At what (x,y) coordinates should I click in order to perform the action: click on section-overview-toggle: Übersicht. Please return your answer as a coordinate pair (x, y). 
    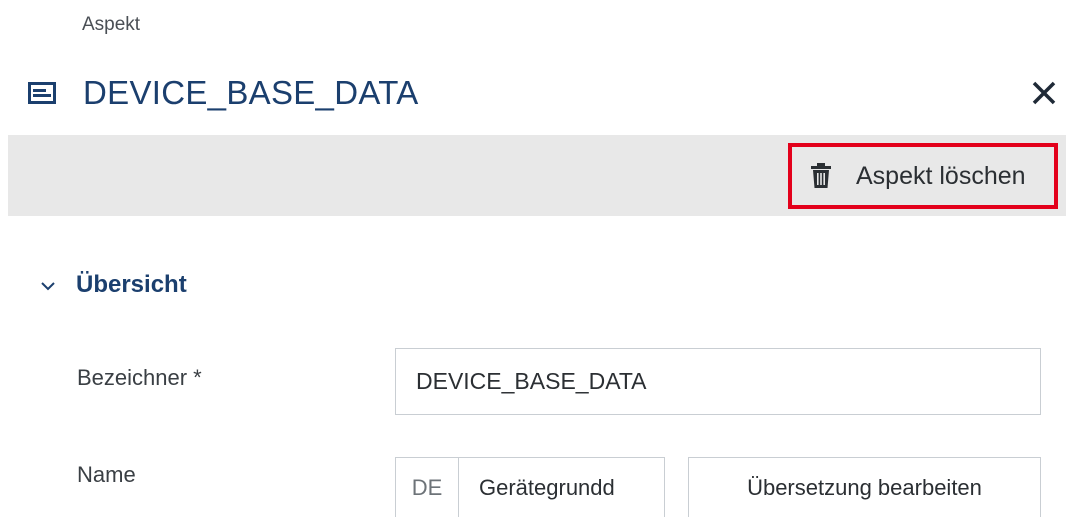
    Looking at the image, I should click on (113, 285).